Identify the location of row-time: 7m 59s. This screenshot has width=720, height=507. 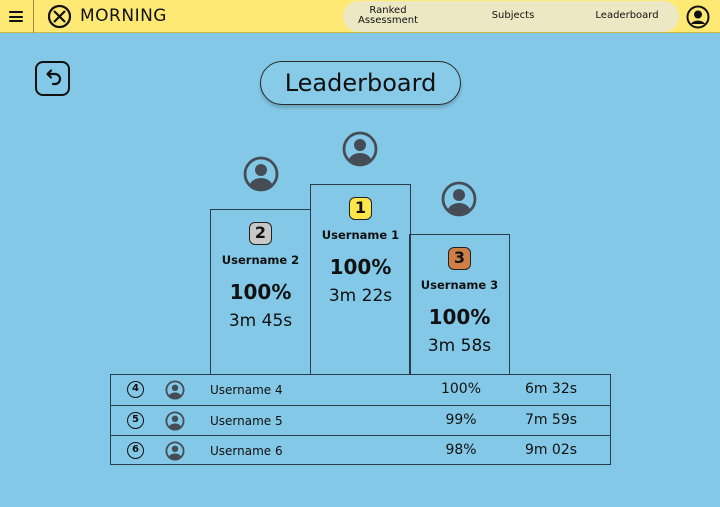
(551, 420).